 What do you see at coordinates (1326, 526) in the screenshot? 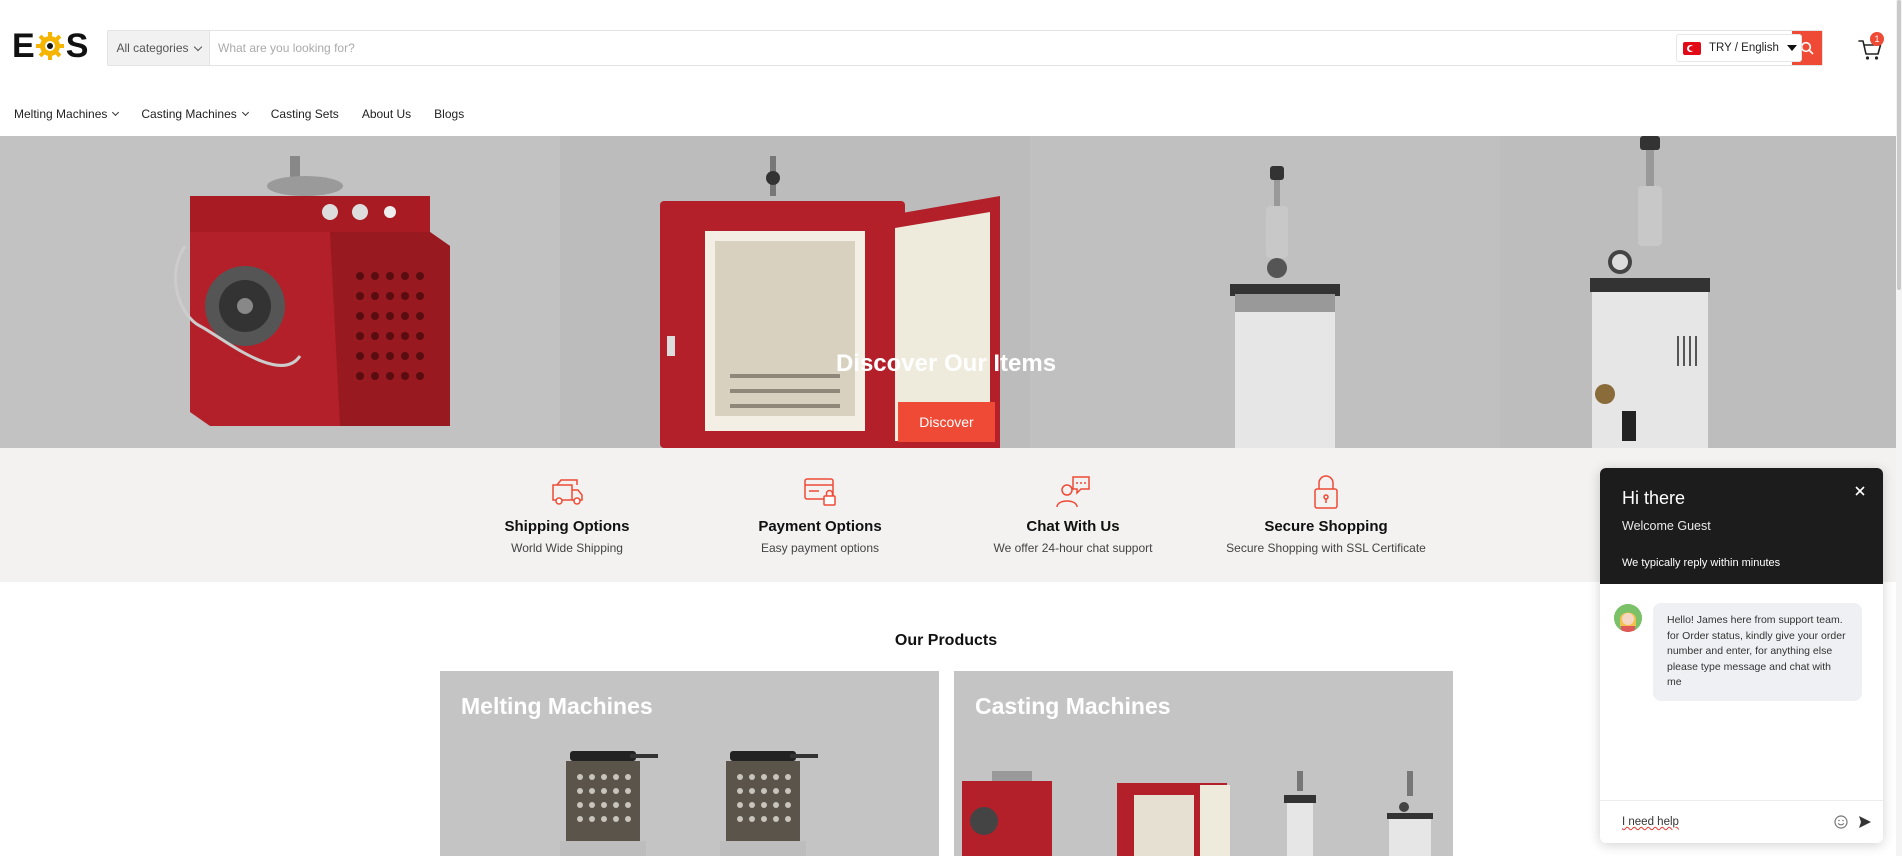
I see `feature-title: Secure Shopping` at bounding box center [1326, 526].